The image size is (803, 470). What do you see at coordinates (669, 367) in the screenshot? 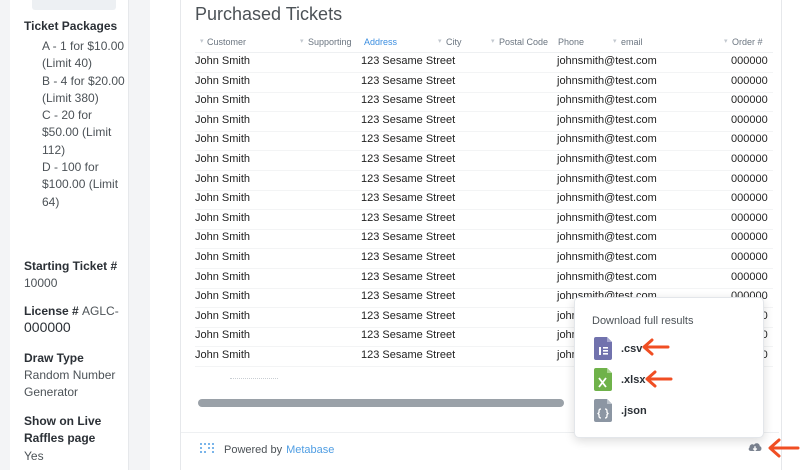
I see `download-popover: Download full results .csv .xlsx .json` at bounding box center [669, 367].